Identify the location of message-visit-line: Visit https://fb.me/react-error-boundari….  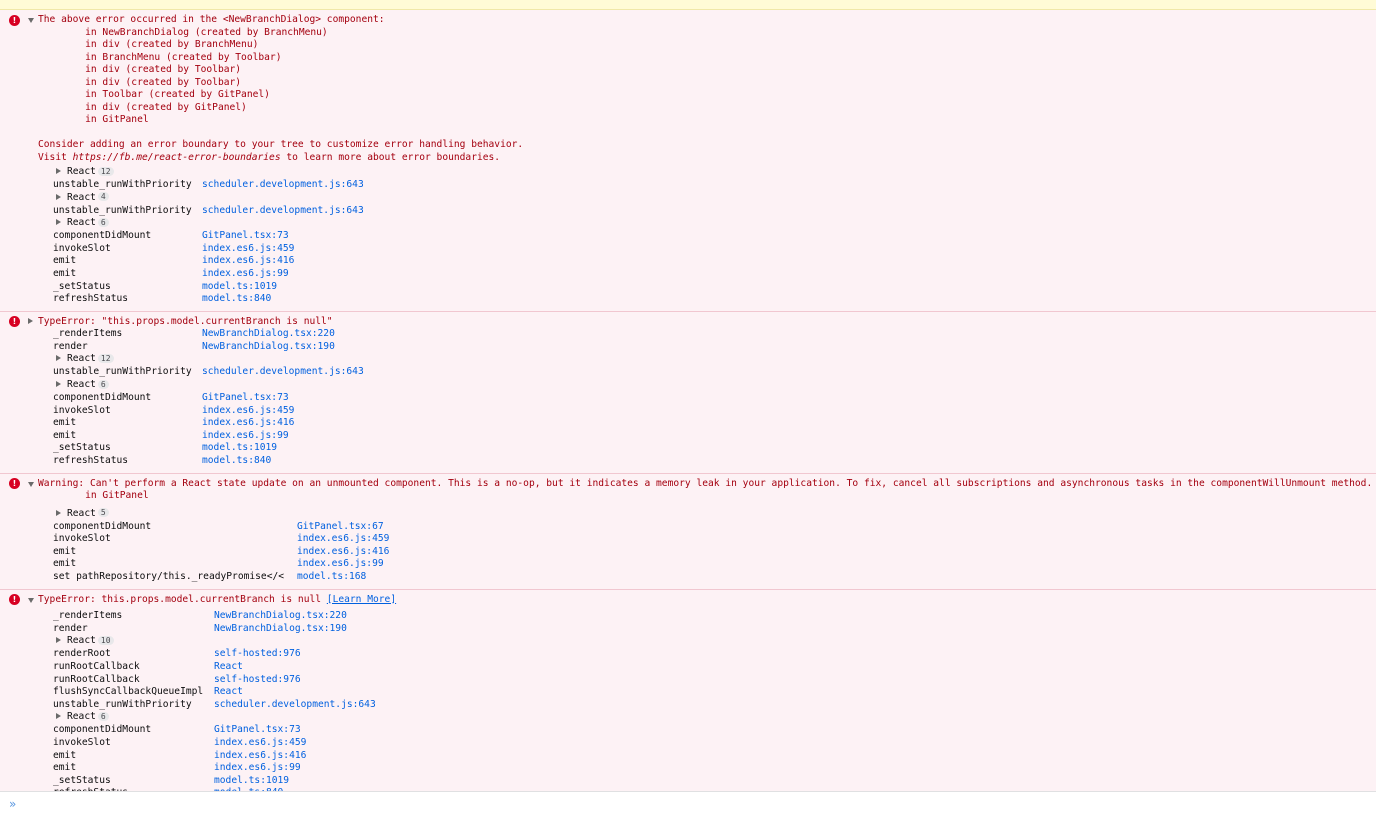
(269, 157).